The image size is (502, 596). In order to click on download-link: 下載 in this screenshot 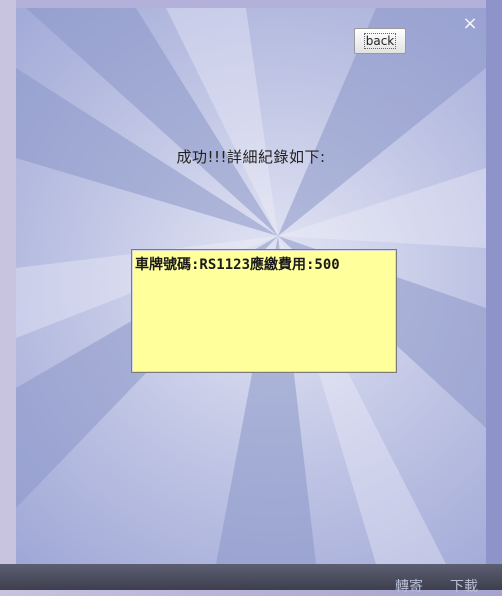, I will do `click(464, 586)`.